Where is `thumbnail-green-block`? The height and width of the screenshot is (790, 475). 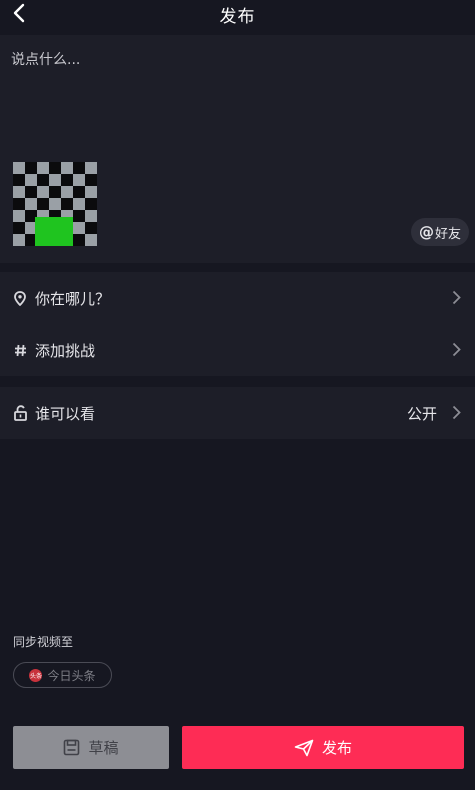
thumbnail-green-block is located at coordinates (54, 231).